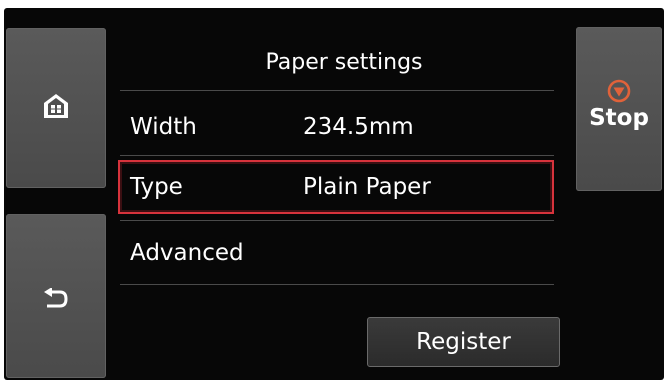  Describe the element at coordinates (463, 342) in the screenshot. I see `register-button: Register` at that location.